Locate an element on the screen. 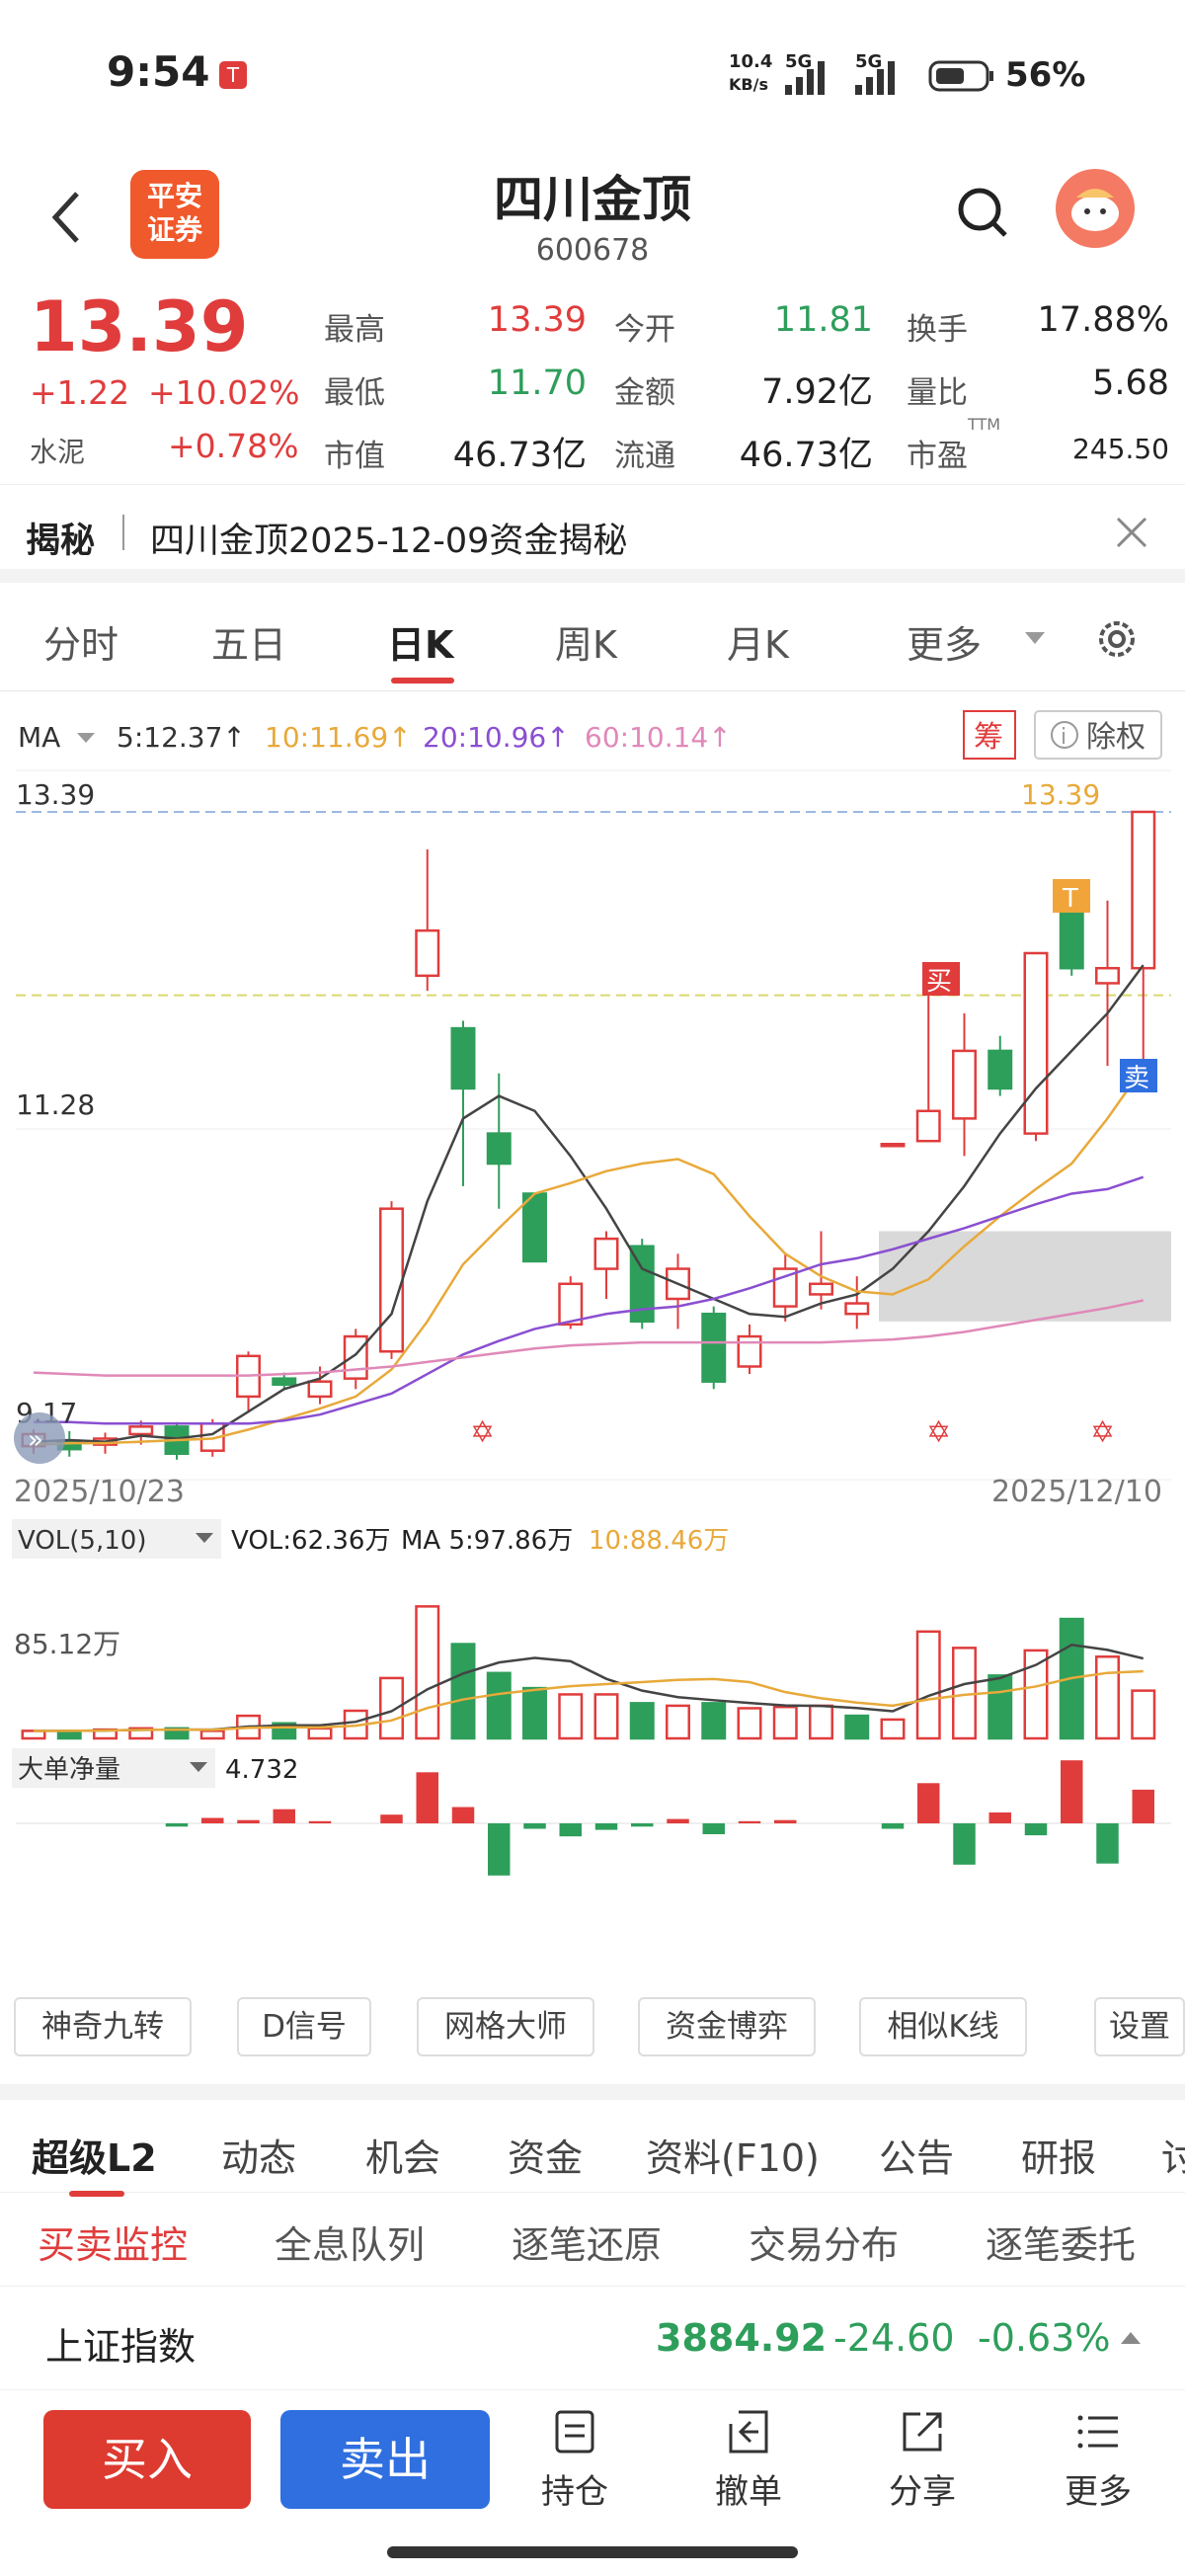 Image resolution: width=1185 pixels, height=2576 pixels. avatar is located at coordinates (1095, 208).